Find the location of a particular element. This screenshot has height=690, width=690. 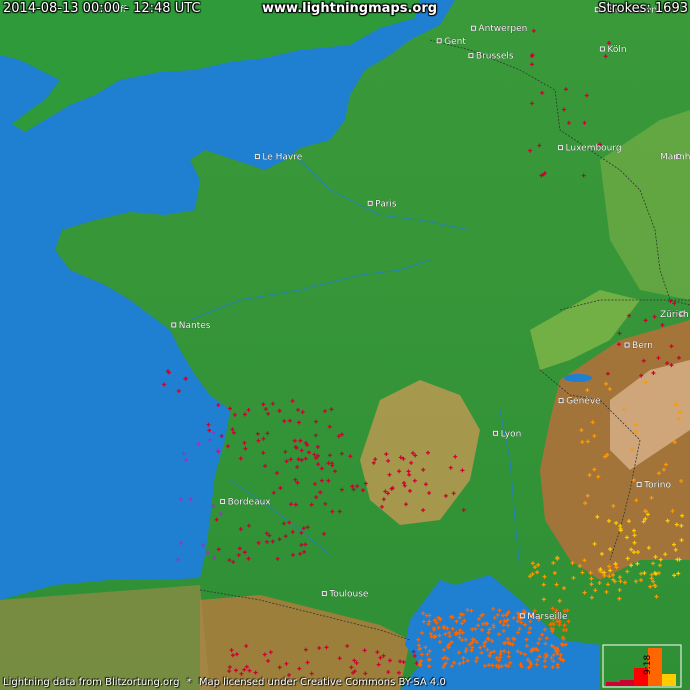

lake-geneva is located at coordinates (578, 378).